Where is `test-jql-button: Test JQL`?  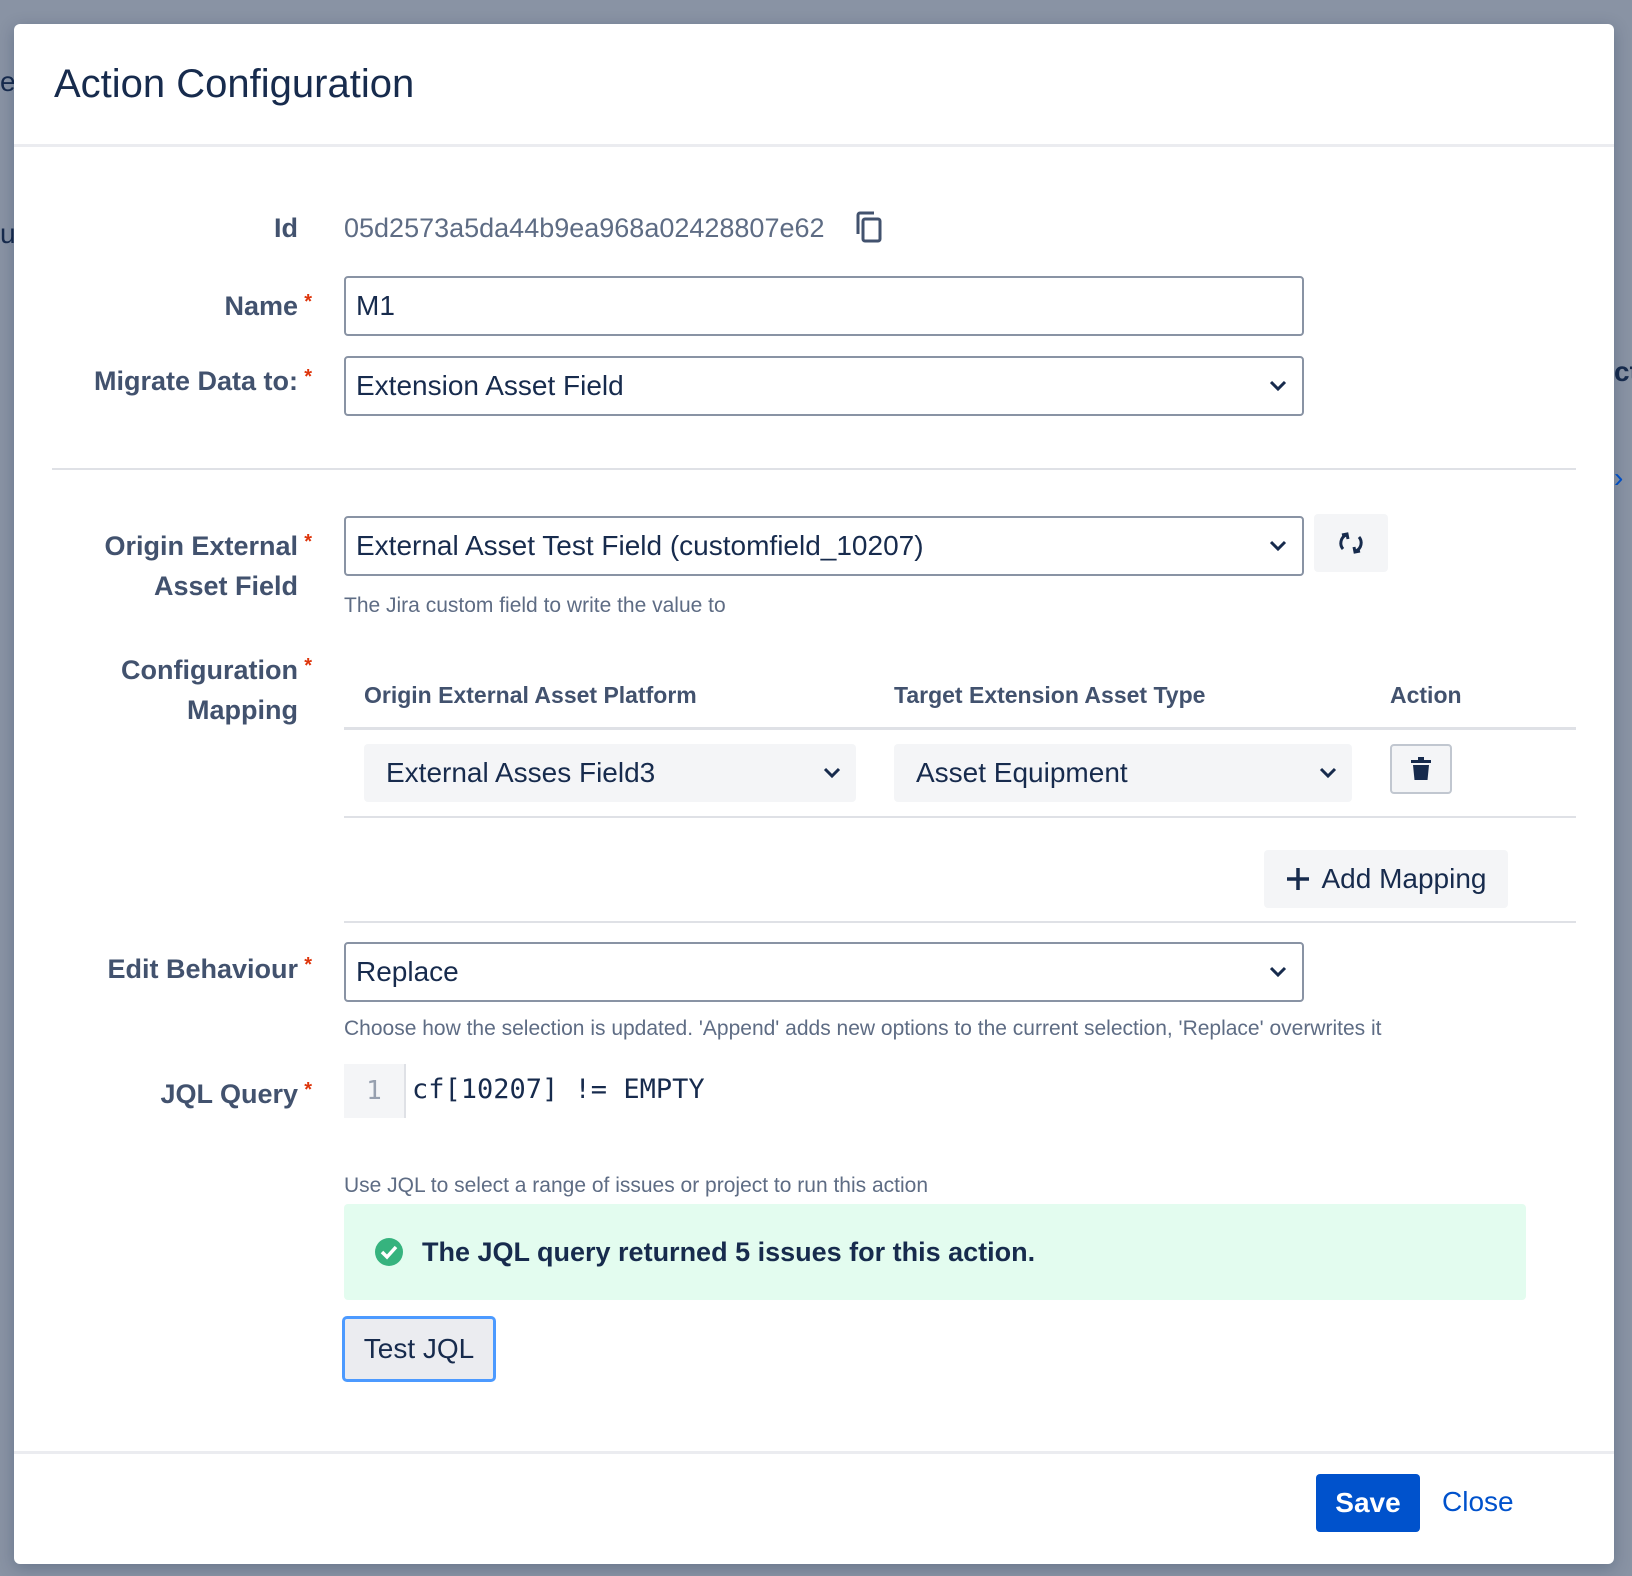 test-jql-button: Test JQL is located at coordinates (419, 1349).